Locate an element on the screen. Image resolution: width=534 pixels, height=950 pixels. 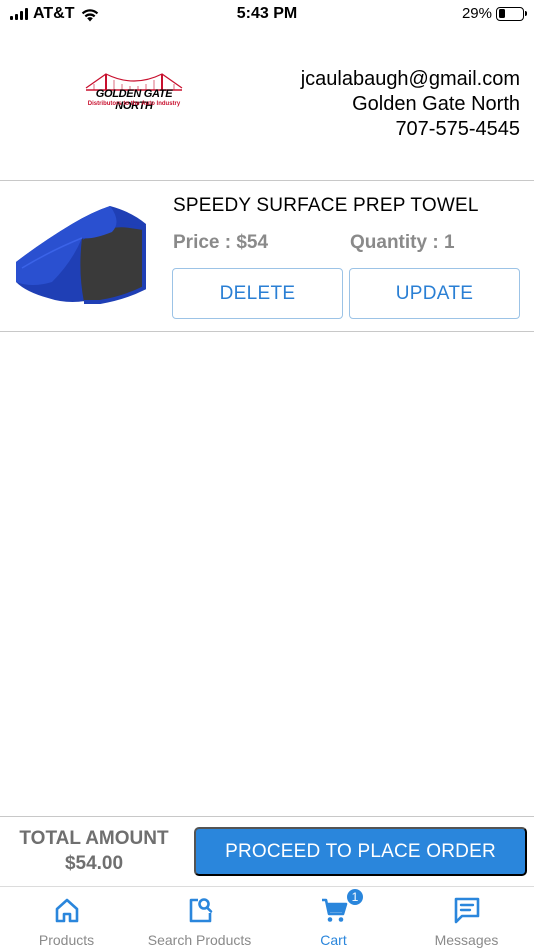
tab-label-messages: Messages is located at coordinates (466, 940).